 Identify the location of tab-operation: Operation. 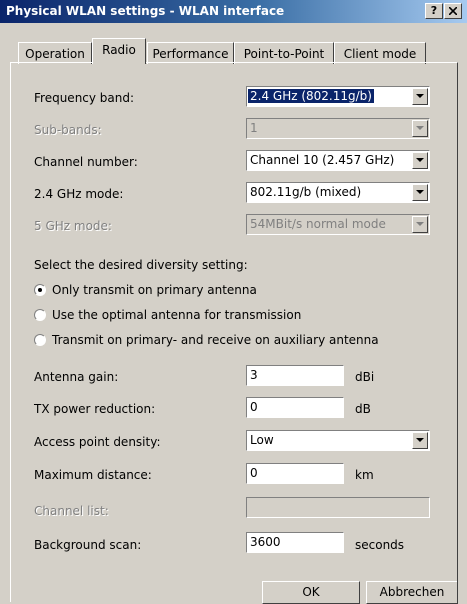
(55, 53).